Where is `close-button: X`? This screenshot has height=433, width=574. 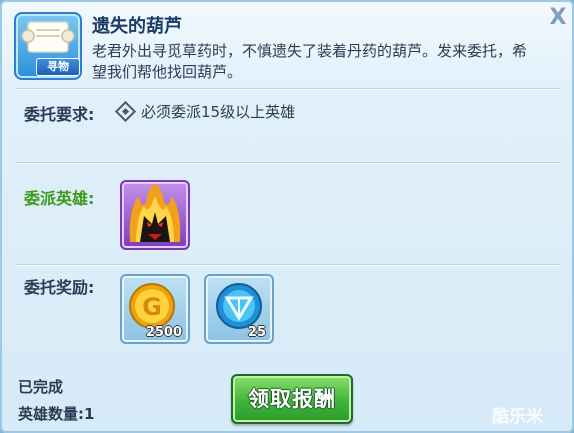 close-button: X is located at coordinates (558, 18).